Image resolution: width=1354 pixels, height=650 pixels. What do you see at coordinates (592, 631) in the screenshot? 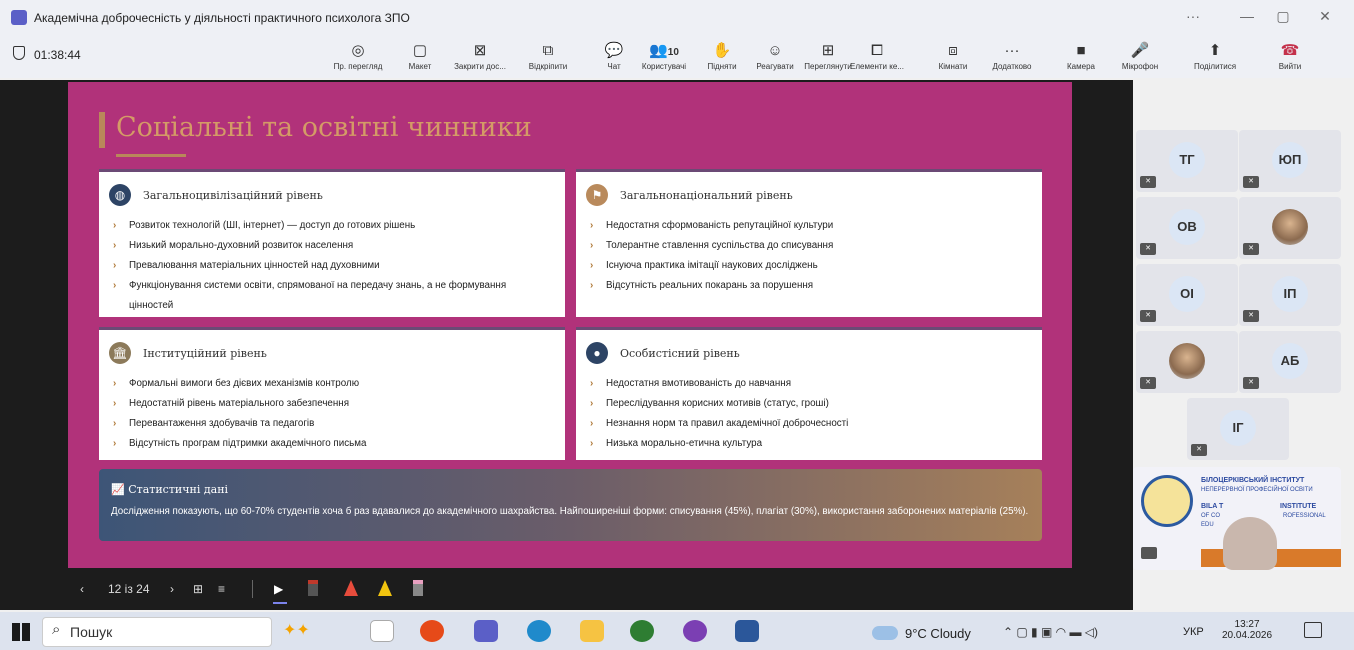
I see `file-explorer-icon` at bounding box center [592, 631].